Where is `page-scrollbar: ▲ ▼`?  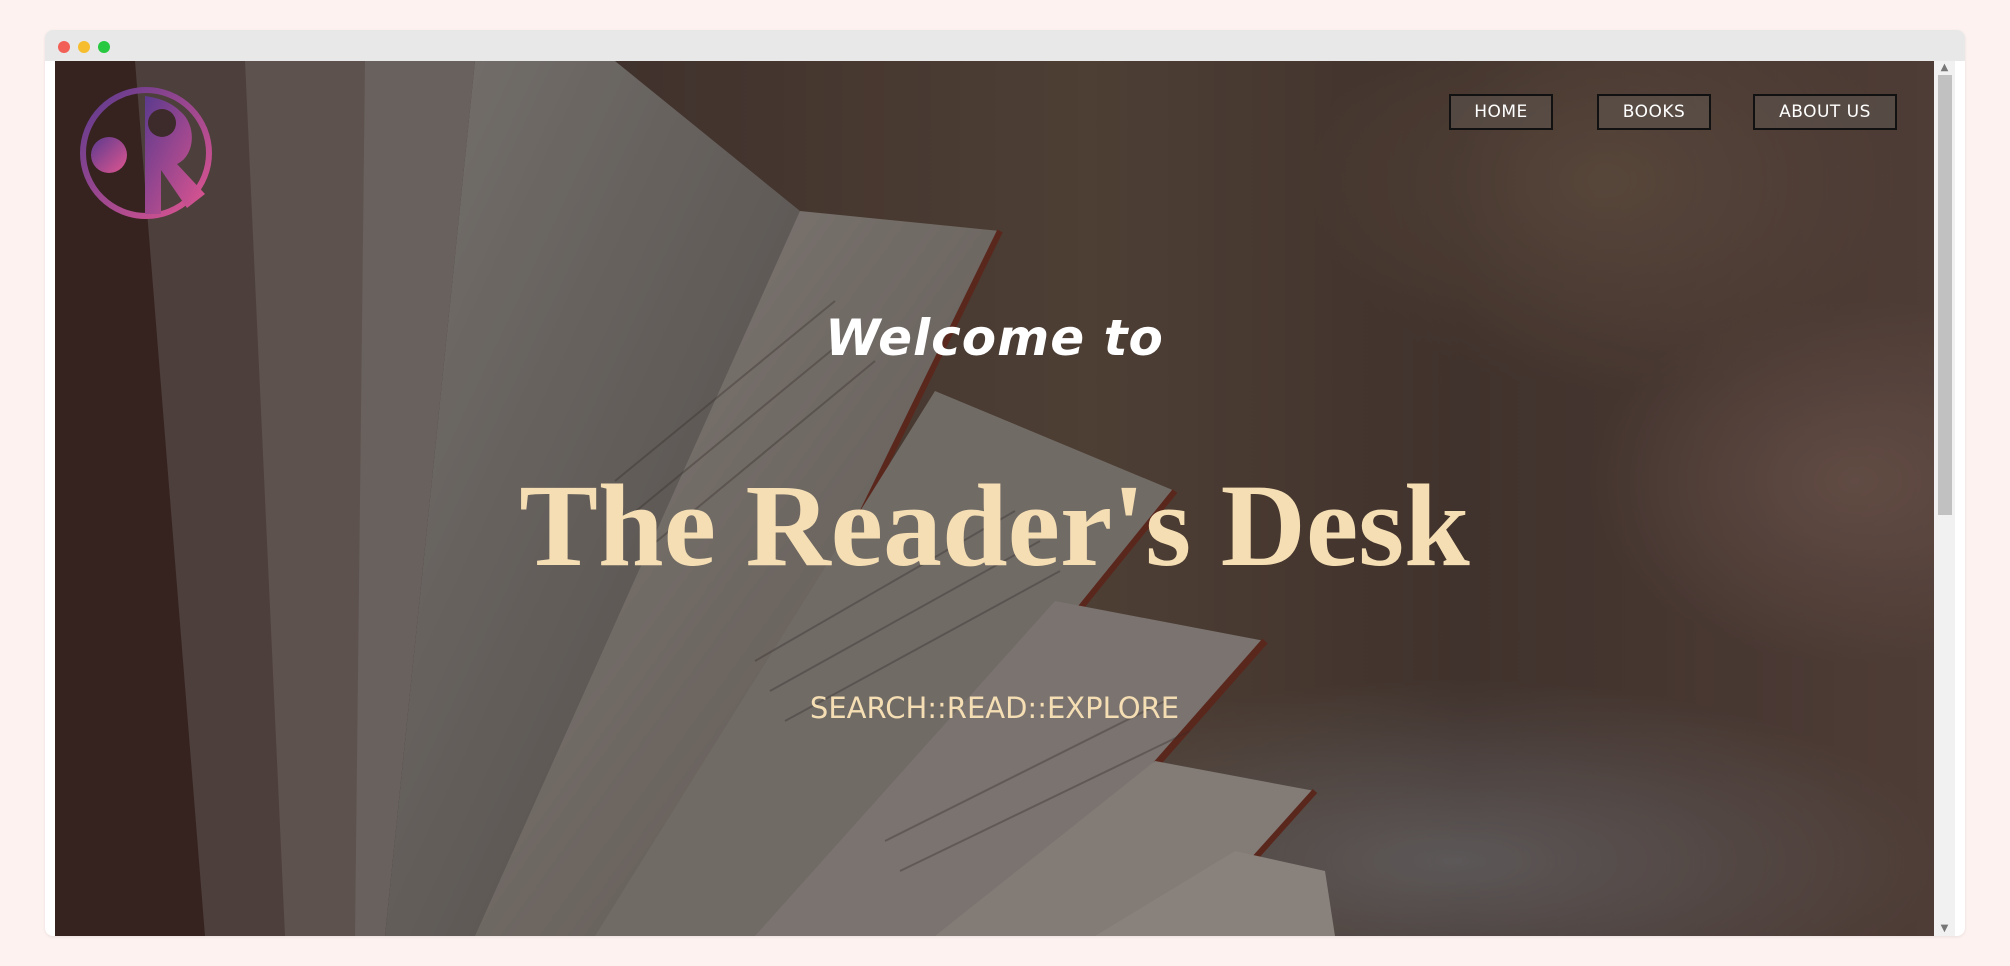
page-scrollbar: ▲ ▼ is located at coordinates (1944, 498).